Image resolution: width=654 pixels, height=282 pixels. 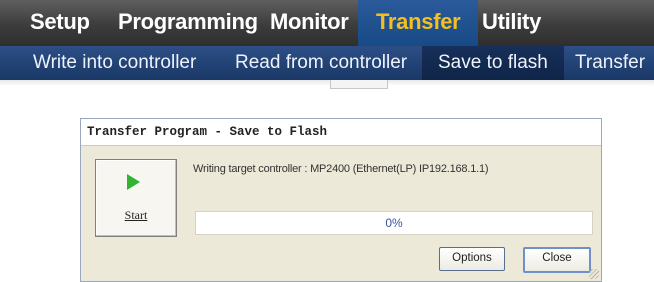 What do you see at coordinates (493, 63) in the screenshot?
I see `toolbar-save-to-flash: Save to flash` at bounding box center [493, 63].